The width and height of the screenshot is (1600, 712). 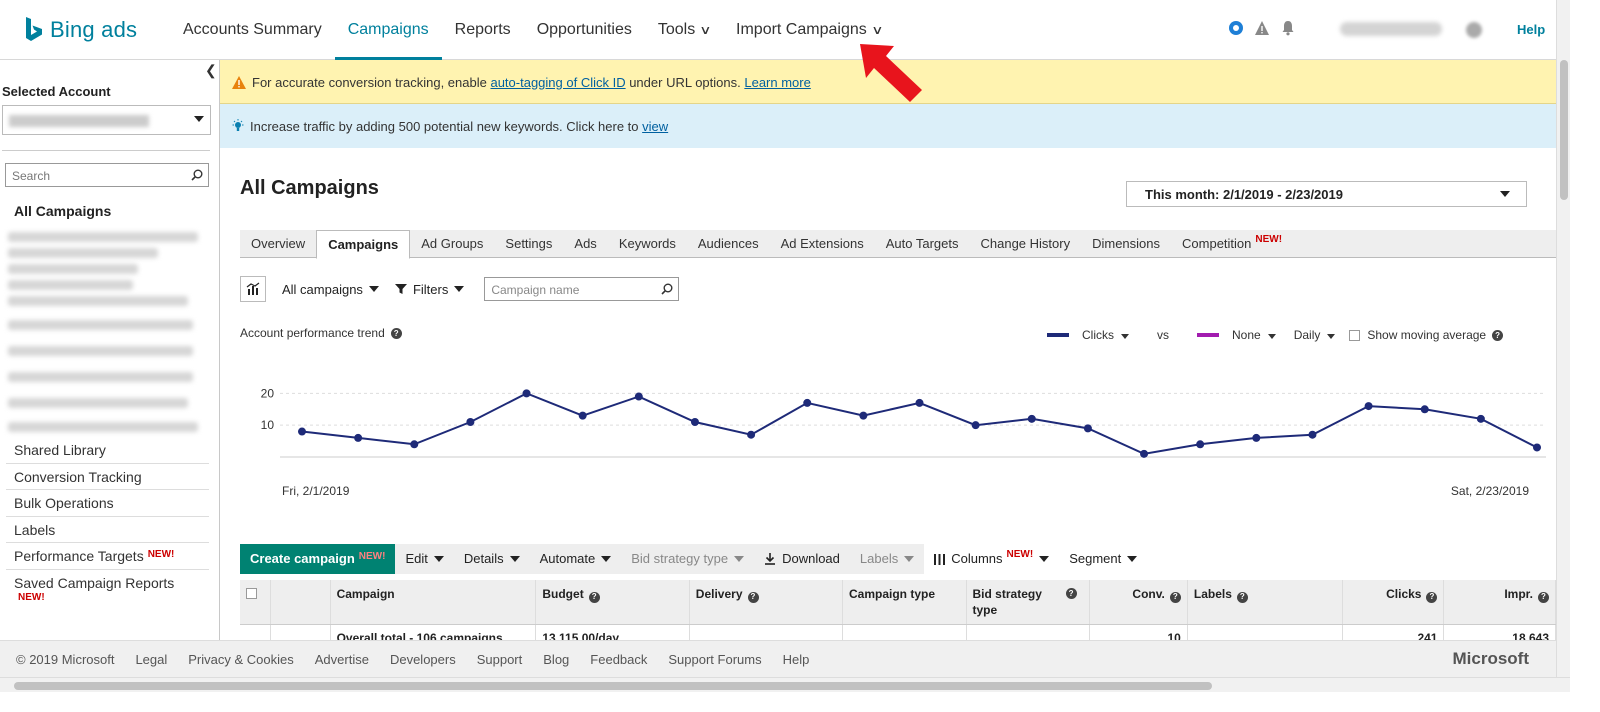 I want to click on tab-campaigns: Campaigns, so click(x=363, y=244).